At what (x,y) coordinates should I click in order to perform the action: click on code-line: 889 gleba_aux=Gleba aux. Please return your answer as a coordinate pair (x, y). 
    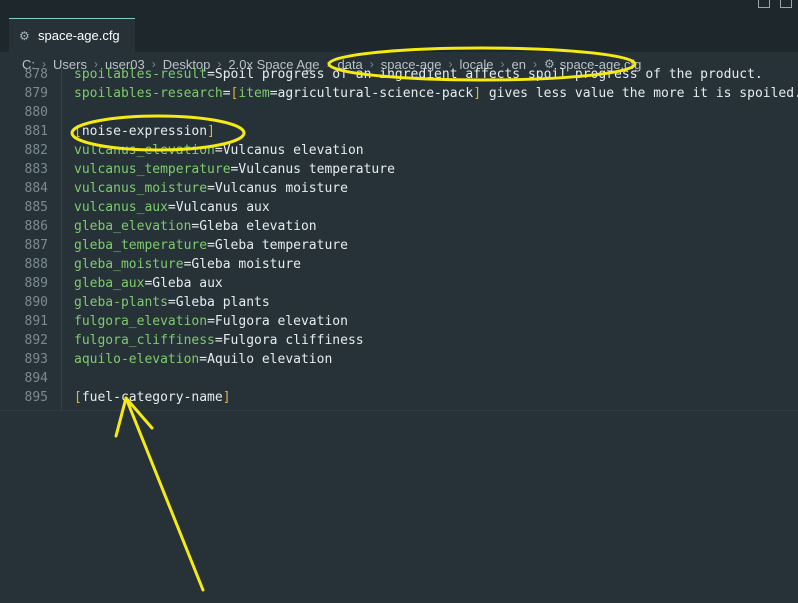
    Looking at the image, I should click on (399, 283).